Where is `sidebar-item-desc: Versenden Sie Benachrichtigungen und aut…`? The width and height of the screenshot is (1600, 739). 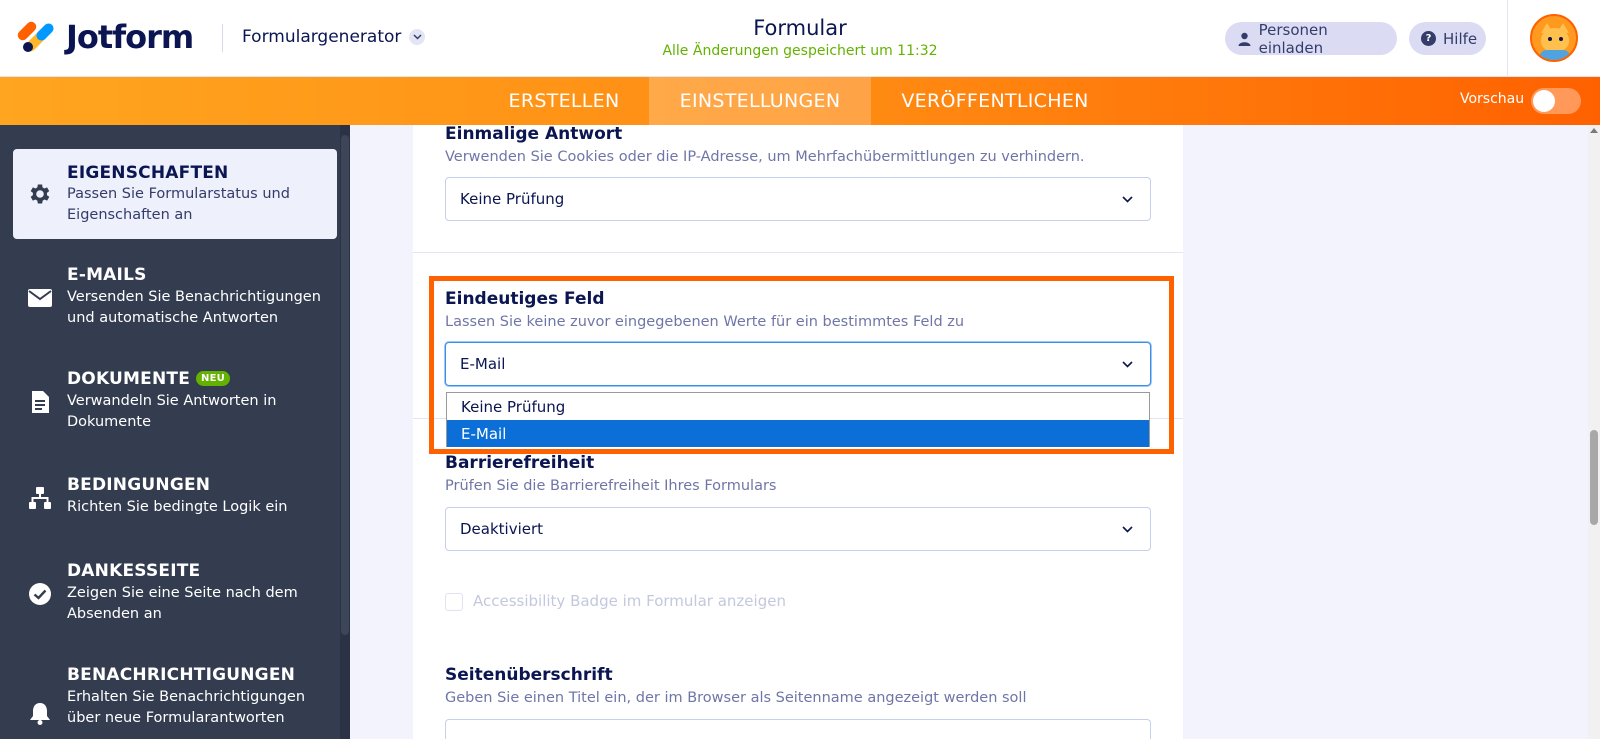
sidebar-item-desc: Versenden Sie Benachrichtigungen und aut… is located at coordinates (194, 307).